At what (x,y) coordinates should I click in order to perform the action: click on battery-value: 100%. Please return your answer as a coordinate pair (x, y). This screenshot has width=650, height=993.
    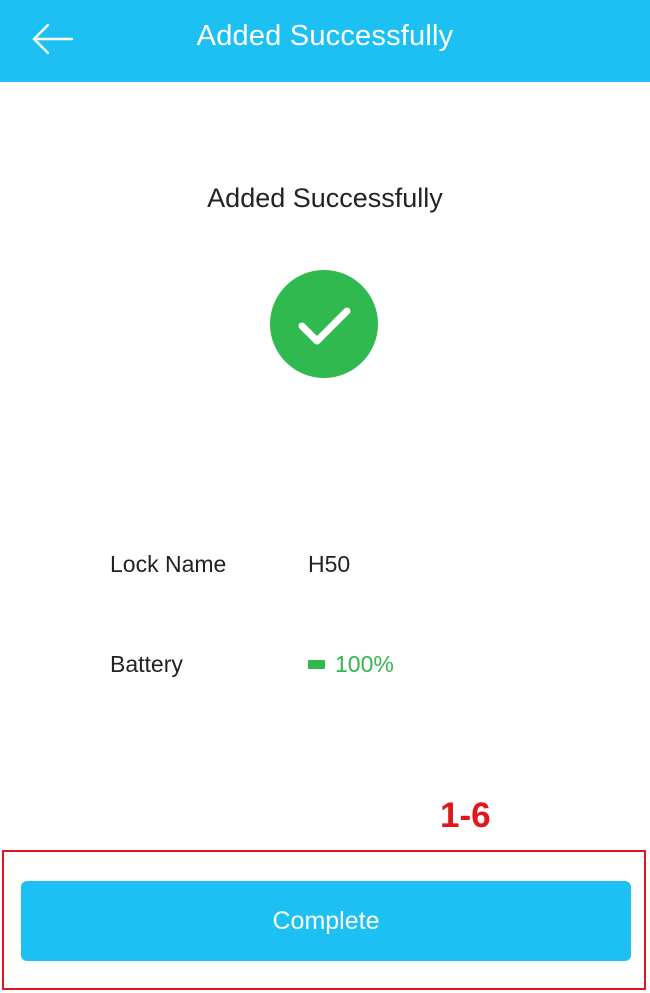
    Looking at the image, I should click on (364, 663).